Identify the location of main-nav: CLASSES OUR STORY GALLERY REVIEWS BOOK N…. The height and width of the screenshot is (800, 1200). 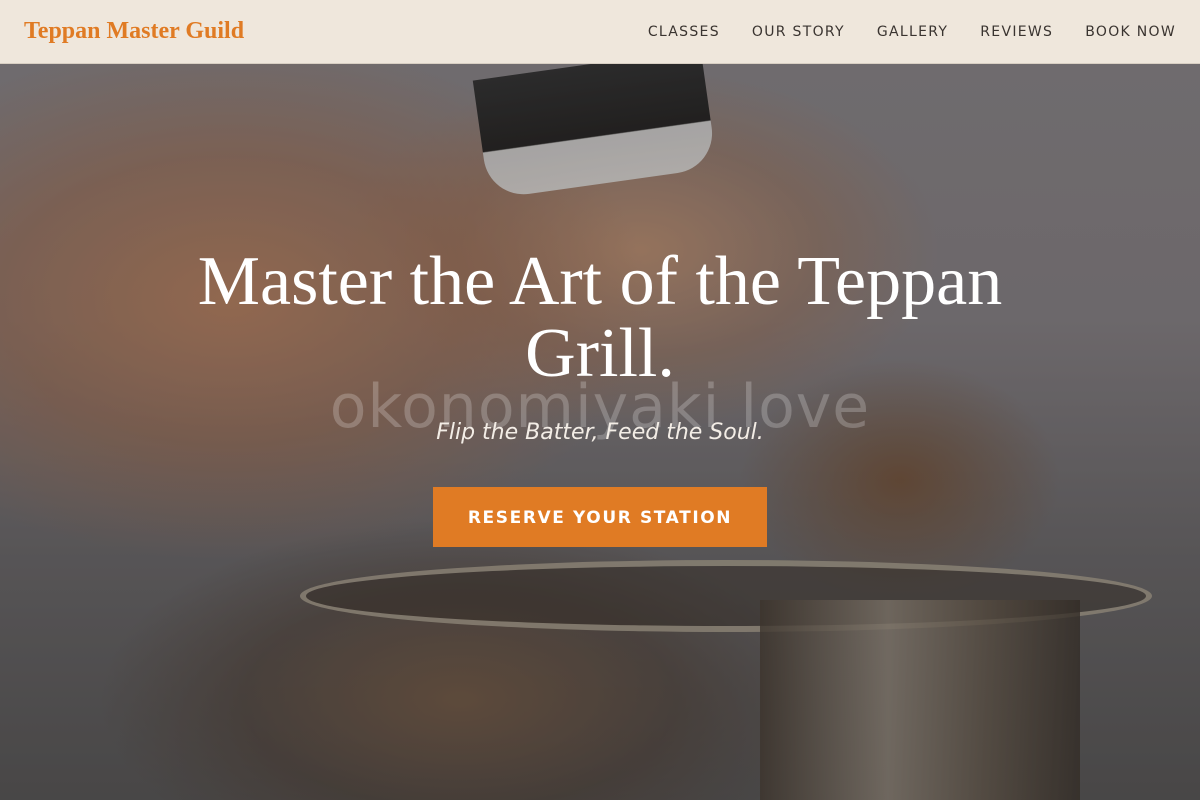
(912, 32).